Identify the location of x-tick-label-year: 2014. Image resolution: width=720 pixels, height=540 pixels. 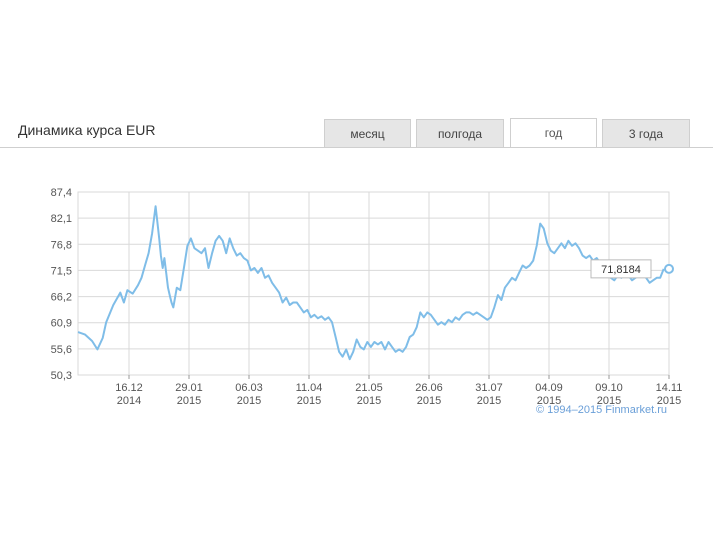
(129, 401).